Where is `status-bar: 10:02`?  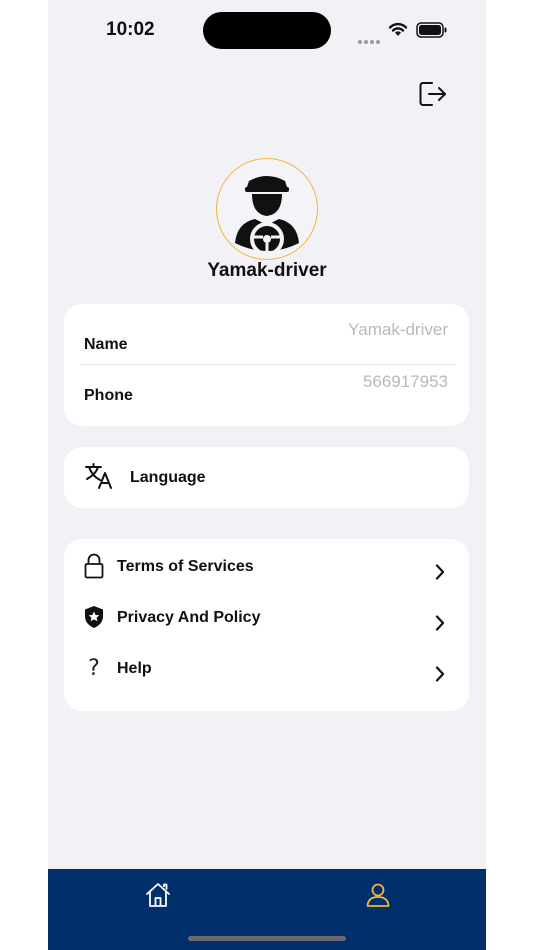 status-bar: 10:02 is located at coordinates (267, 30).